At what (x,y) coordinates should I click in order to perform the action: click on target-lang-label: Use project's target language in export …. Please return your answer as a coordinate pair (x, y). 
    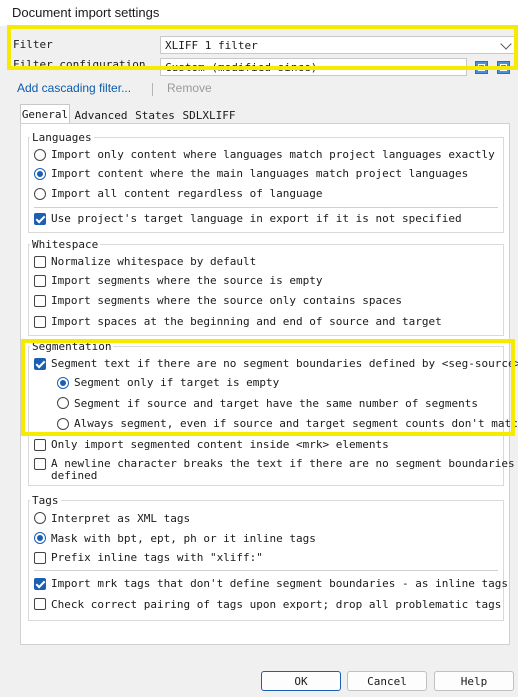
    Looking at the image, I should click on (256, 218).